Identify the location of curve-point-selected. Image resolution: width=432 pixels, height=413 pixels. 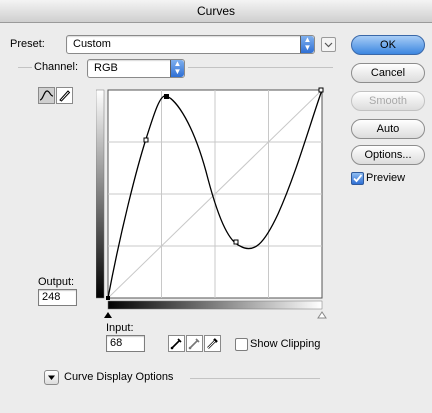
(166, 96).